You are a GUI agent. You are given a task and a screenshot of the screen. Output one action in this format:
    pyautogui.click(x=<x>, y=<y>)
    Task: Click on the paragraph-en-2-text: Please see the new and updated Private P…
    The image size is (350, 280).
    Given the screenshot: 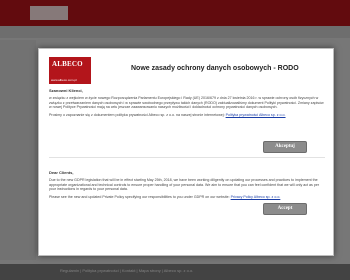 What is the action you would take?
    pyautogui.click(x=139, y=196)
    